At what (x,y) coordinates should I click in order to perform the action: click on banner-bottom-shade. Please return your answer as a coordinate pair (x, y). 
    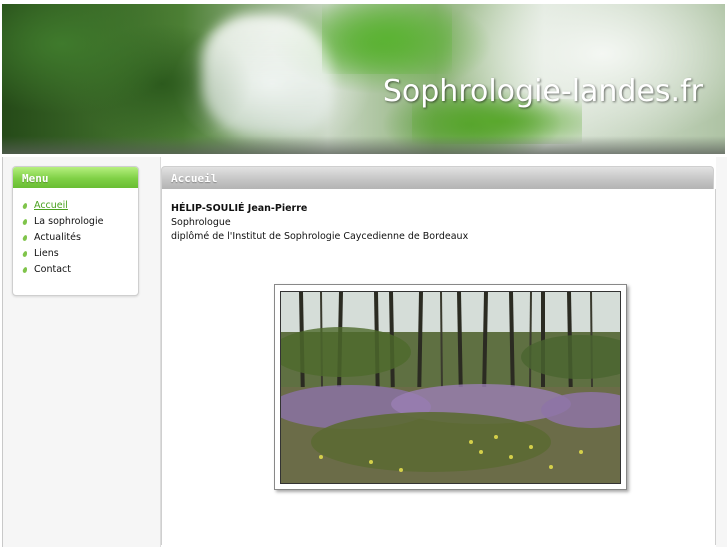
    Looking at the image, I should click on (363, 145).